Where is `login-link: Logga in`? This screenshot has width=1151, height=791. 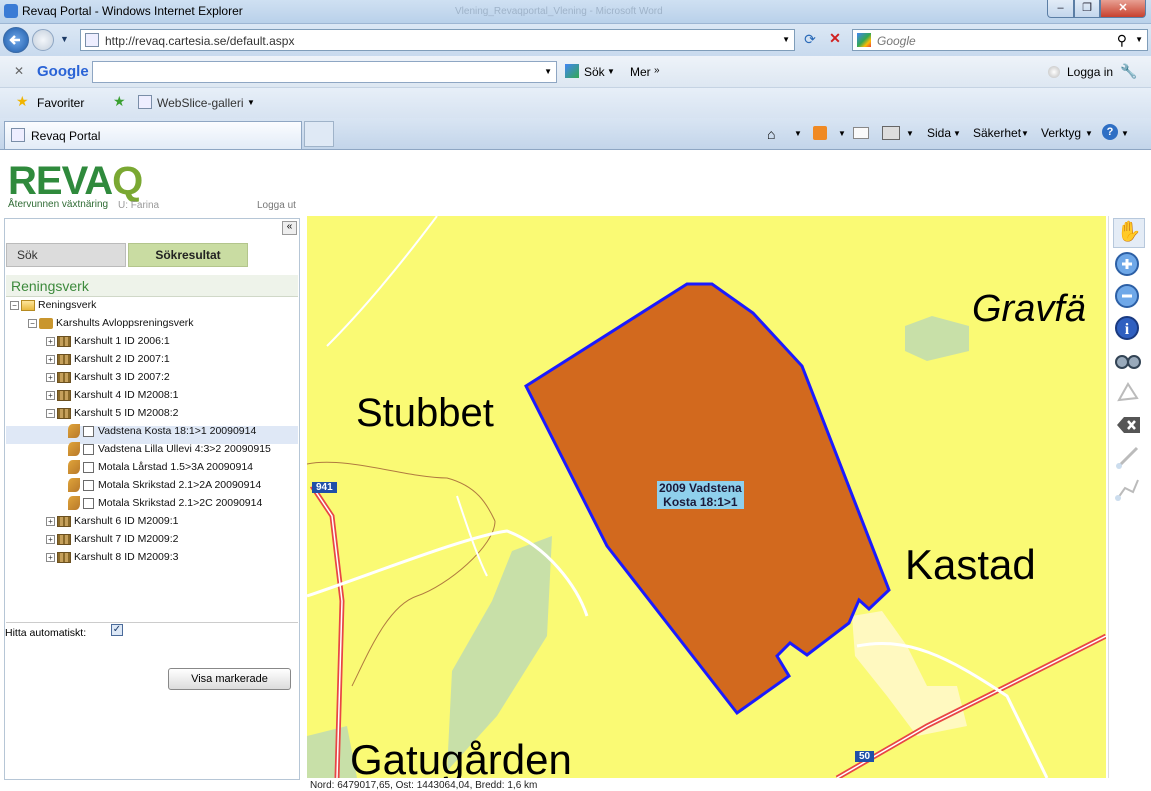 login-link: Logga in is located at coordinates (1090, 72).